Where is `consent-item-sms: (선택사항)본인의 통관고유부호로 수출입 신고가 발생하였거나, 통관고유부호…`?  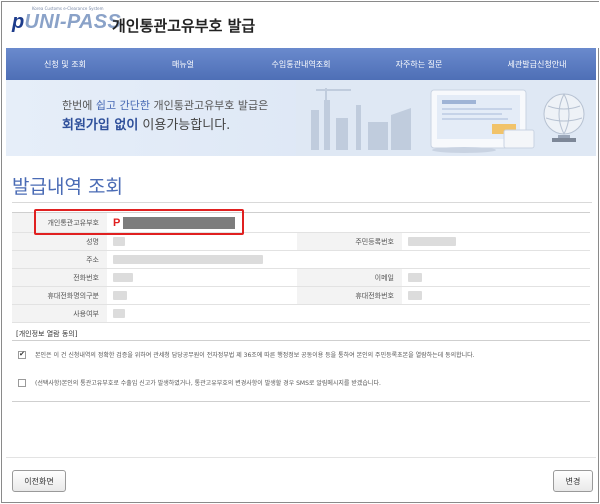 consent-item-sms: (선택사항)본인의 통관고유부호로 수출입 신고가 발생하였거나, 통관고유부호… is located at coordinates (199, 382).